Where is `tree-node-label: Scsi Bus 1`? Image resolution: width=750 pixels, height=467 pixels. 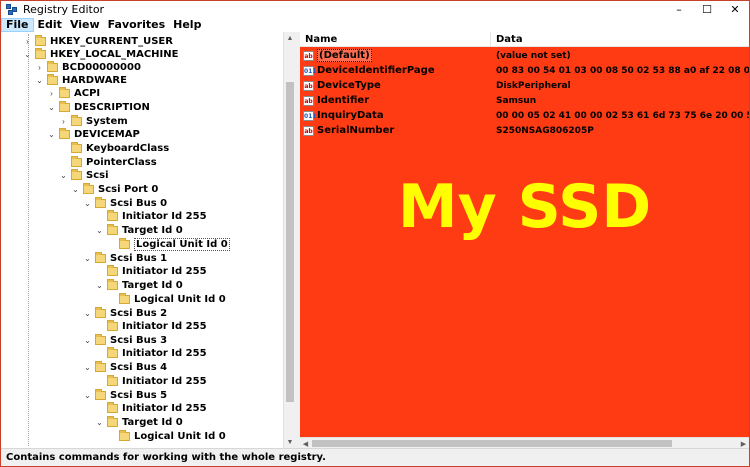
tree-node-label: Scsi Bus 1 is located at coordinates (139, 258).